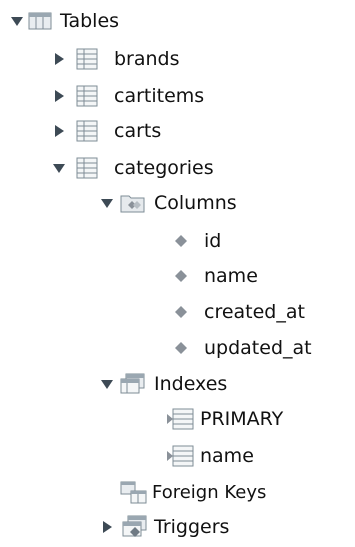  I want to click on tree-node-column-updated-at: updated_at, so click(243, 348).